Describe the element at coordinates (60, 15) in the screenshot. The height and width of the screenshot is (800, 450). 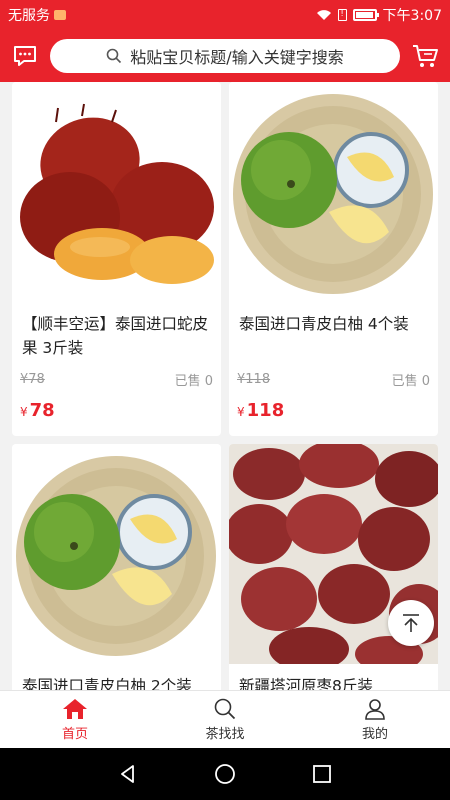
I see `notification-icon` at that location.